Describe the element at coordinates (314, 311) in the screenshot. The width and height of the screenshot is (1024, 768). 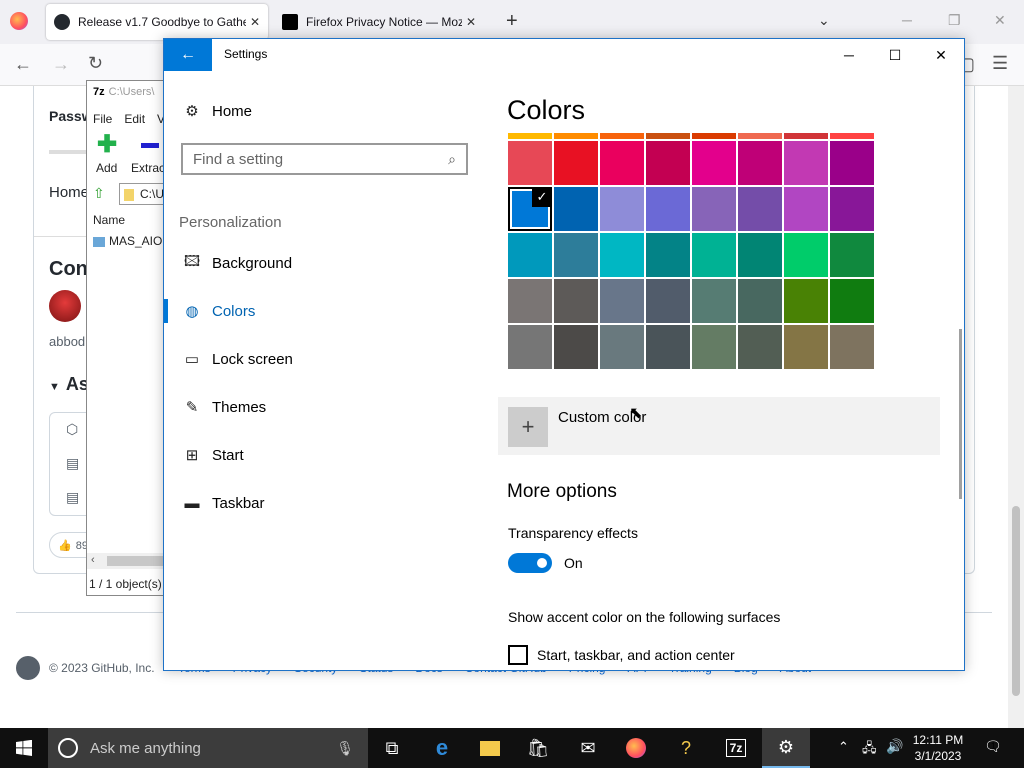
I see `nav-colors: ◍ Colors` at that location.